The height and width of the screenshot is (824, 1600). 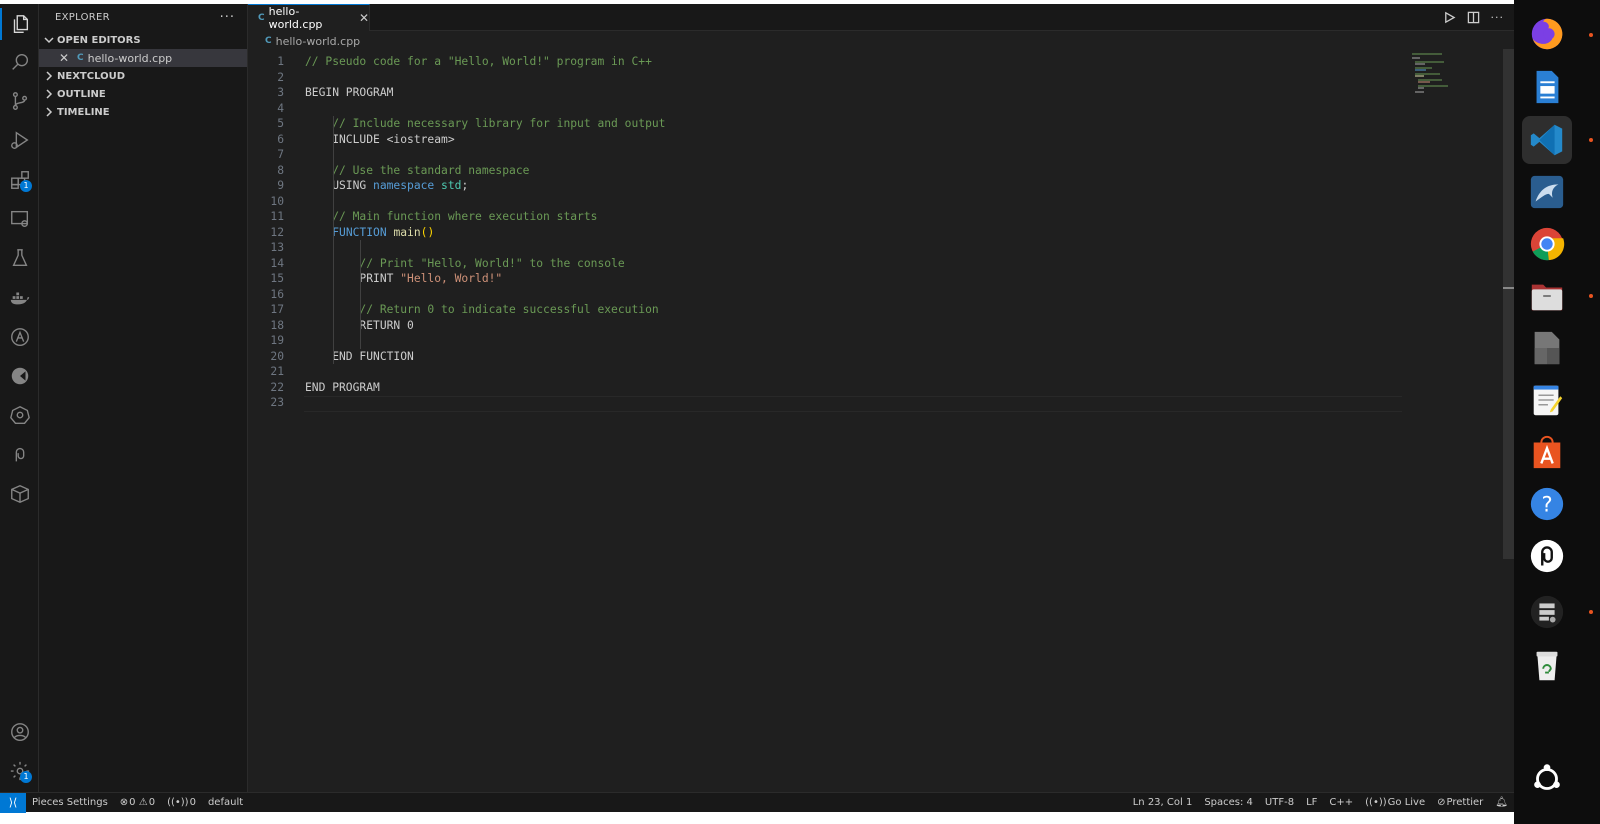 What do you see at coordinates (19, 494) in the screenshot?
I see `package-icon` at bounding box center [19, 494].